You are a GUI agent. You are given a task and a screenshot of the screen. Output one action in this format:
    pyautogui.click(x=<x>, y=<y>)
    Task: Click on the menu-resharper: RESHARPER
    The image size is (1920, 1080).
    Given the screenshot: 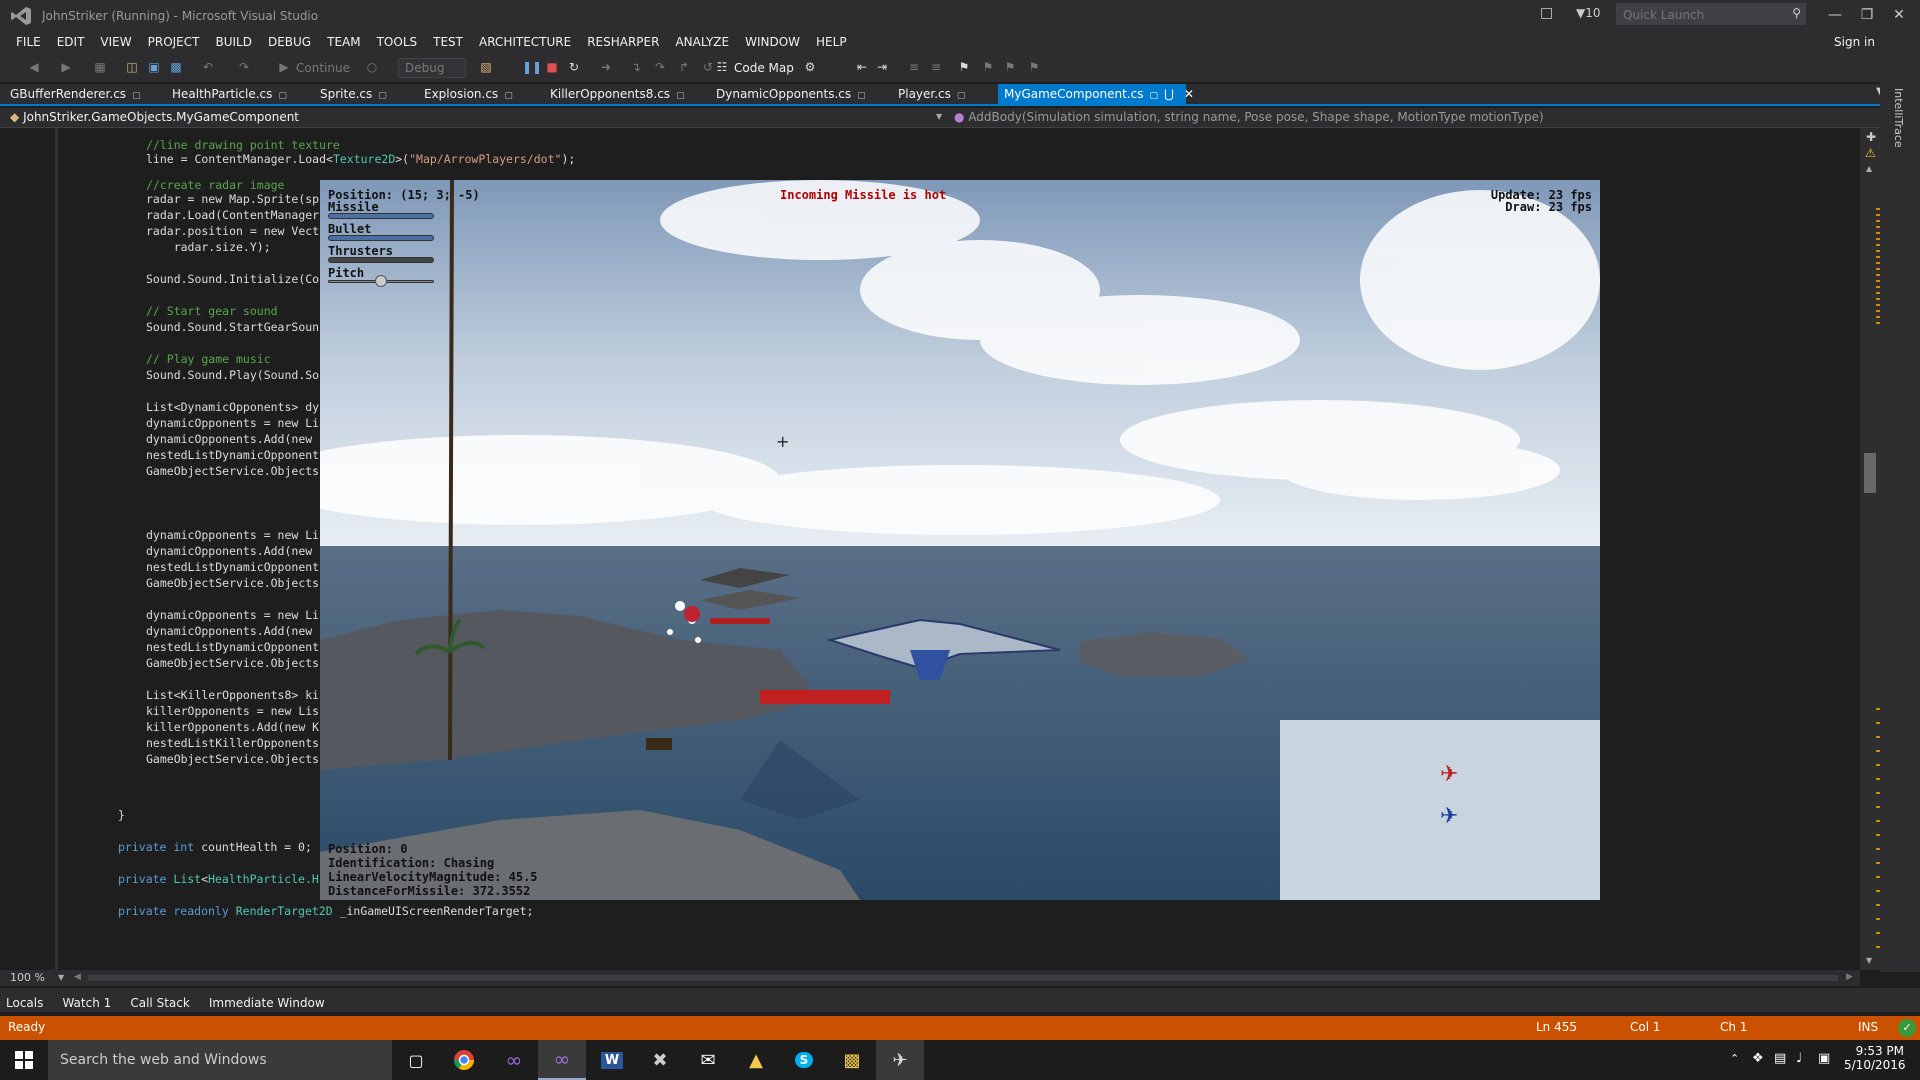 What is the action you would take?
    pyautogui.click(x=623, y=42)
    